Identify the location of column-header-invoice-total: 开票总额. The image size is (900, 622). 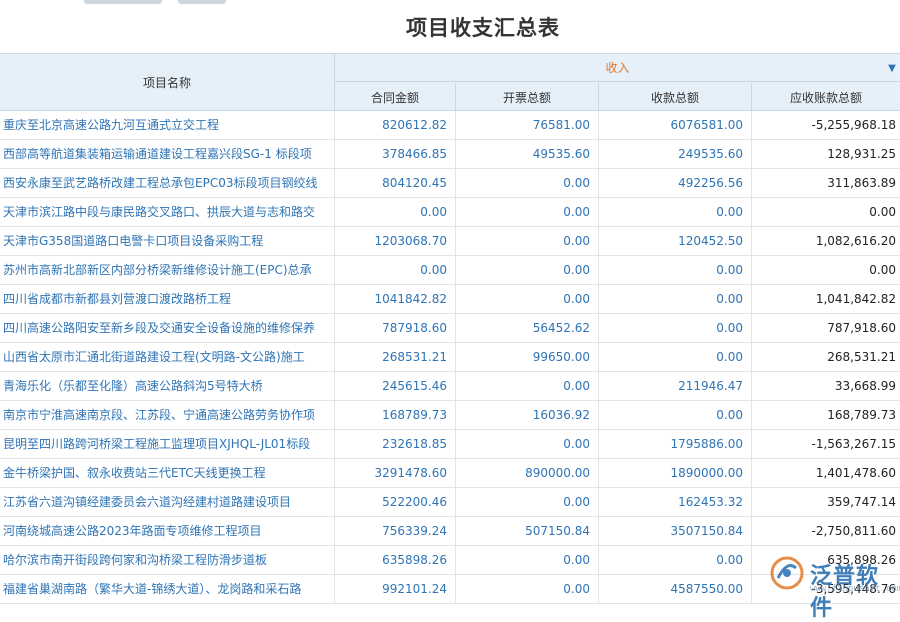
(527, 97).